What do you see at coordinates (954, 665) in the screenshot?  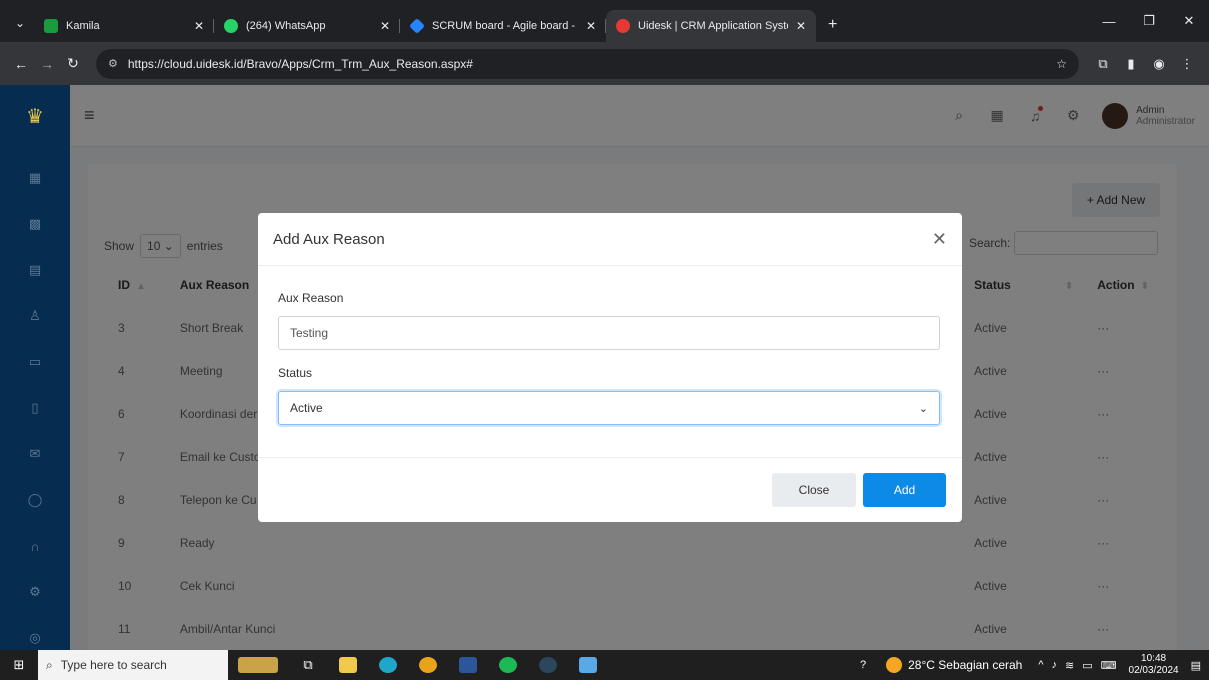 I see `weather-widget: 28°C Sebagian cerah` at bounding box center [954, 665].